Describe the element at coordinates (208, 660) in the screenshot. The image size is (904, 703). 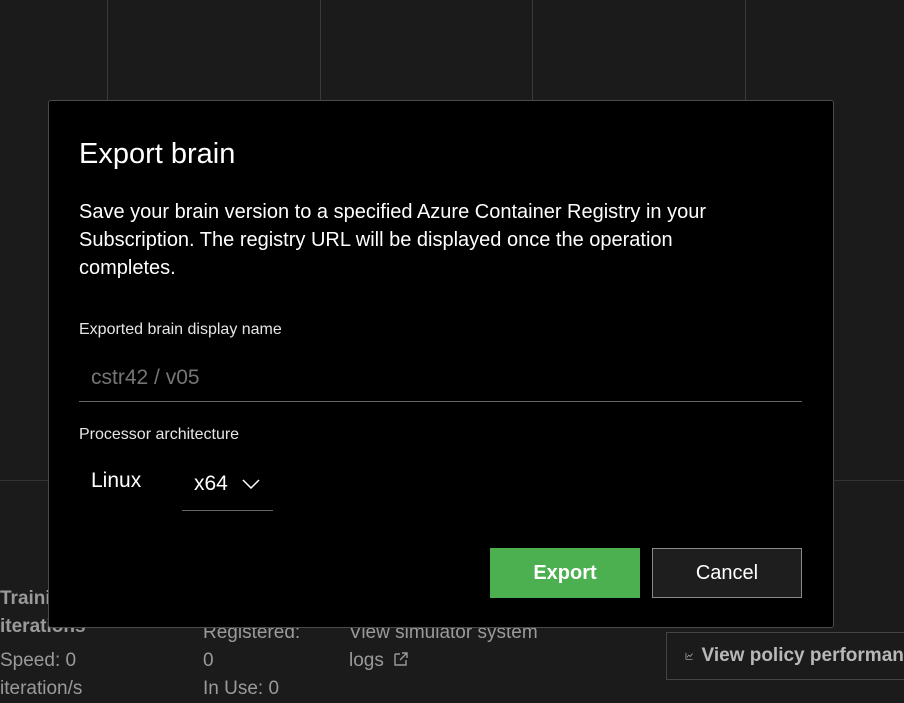
I see `registered-line2: 0` at that location.